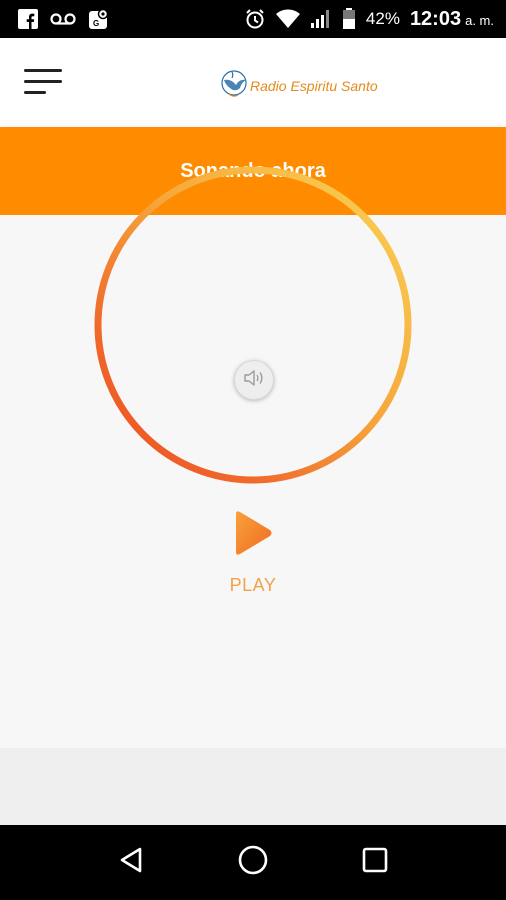  I want to click on recents-button, so click(375, 863).